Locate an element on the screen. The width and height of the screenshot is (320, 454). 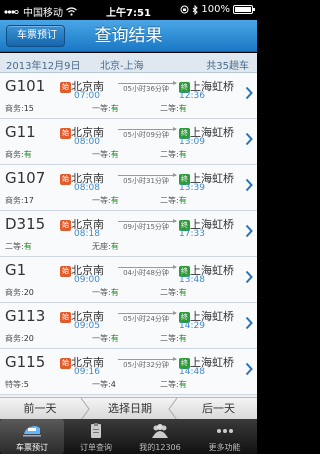
seat-availability: 5 is located at coordinates (26, 384).